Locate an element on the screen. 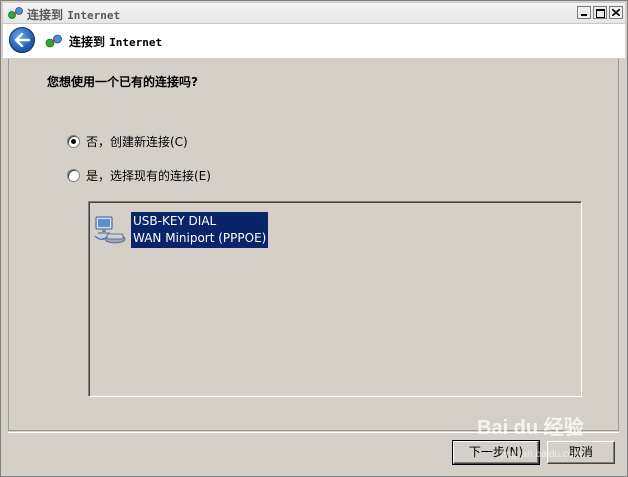 The height and width of the screenshot is (477, 628). page-title: 连接到 Internet is located at coordinates (116, 42).